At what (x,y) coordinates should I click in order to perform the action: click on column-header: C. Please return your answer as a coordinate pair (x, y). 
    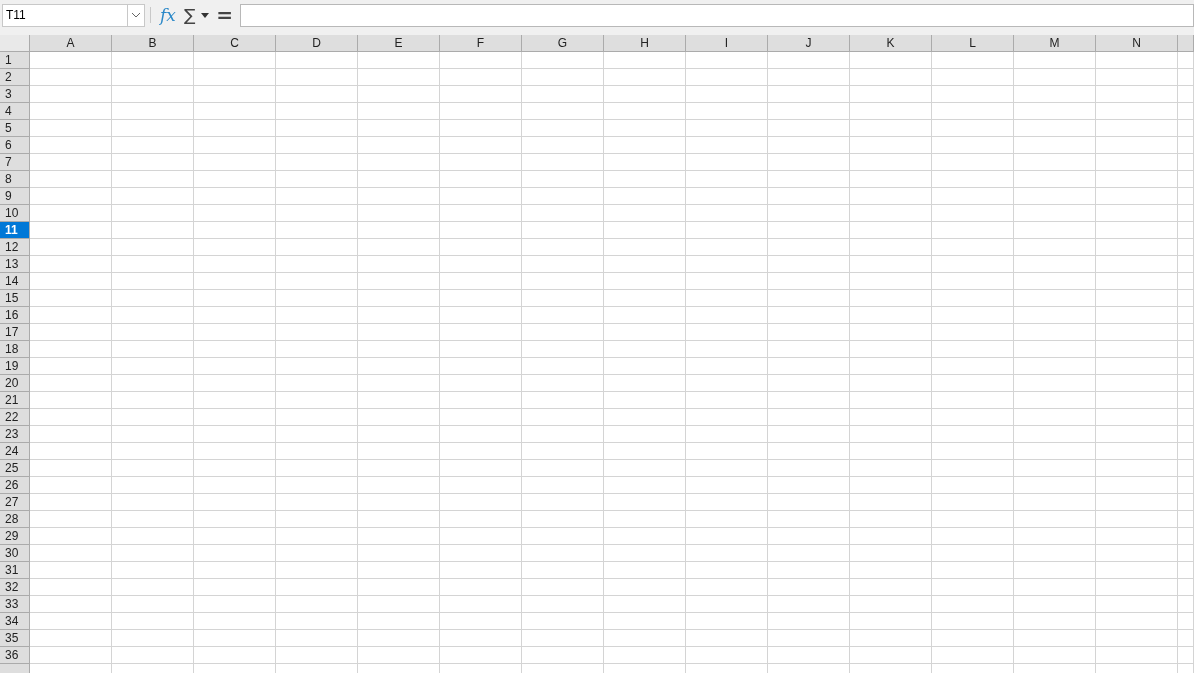
    Looking at the image, I should click on (235, 43).